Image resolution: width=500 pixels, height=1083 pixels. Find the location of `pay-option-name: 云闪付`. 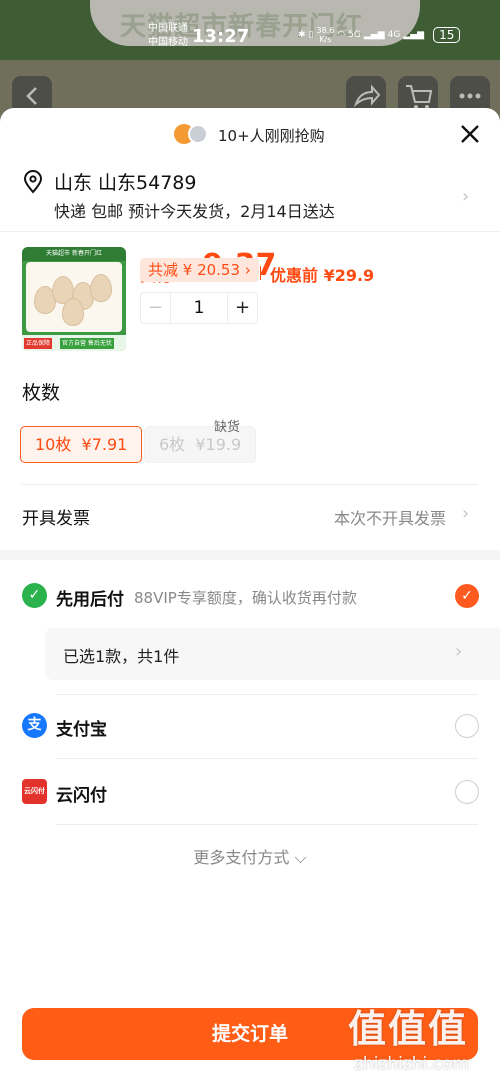

pay-option-name: 云闪付 is located at coordinates (81, 796).